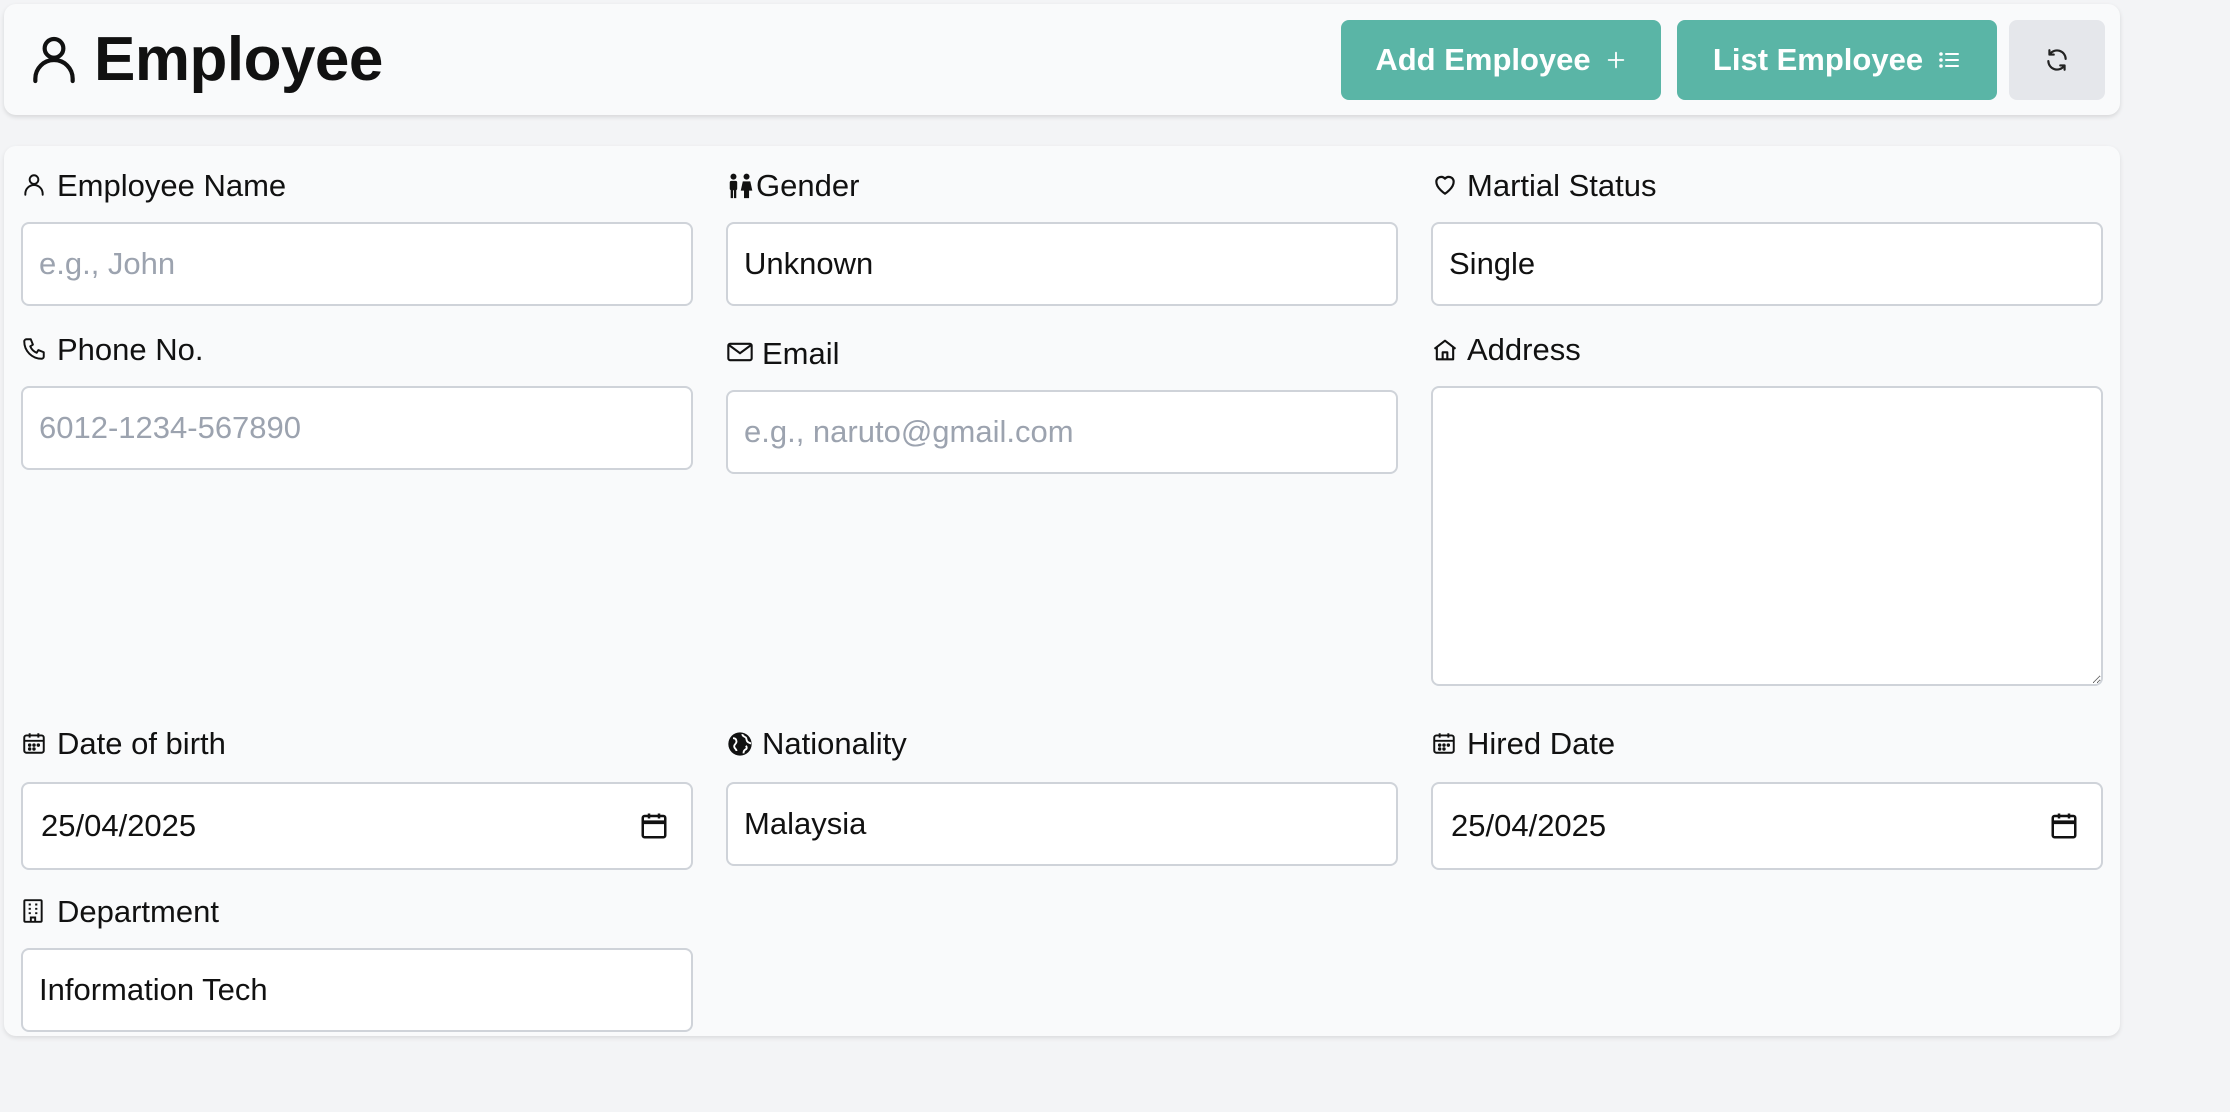 This screenshot has height=1112, width=2230. I want to click on gender-field: Gender, so click(1062, 236).